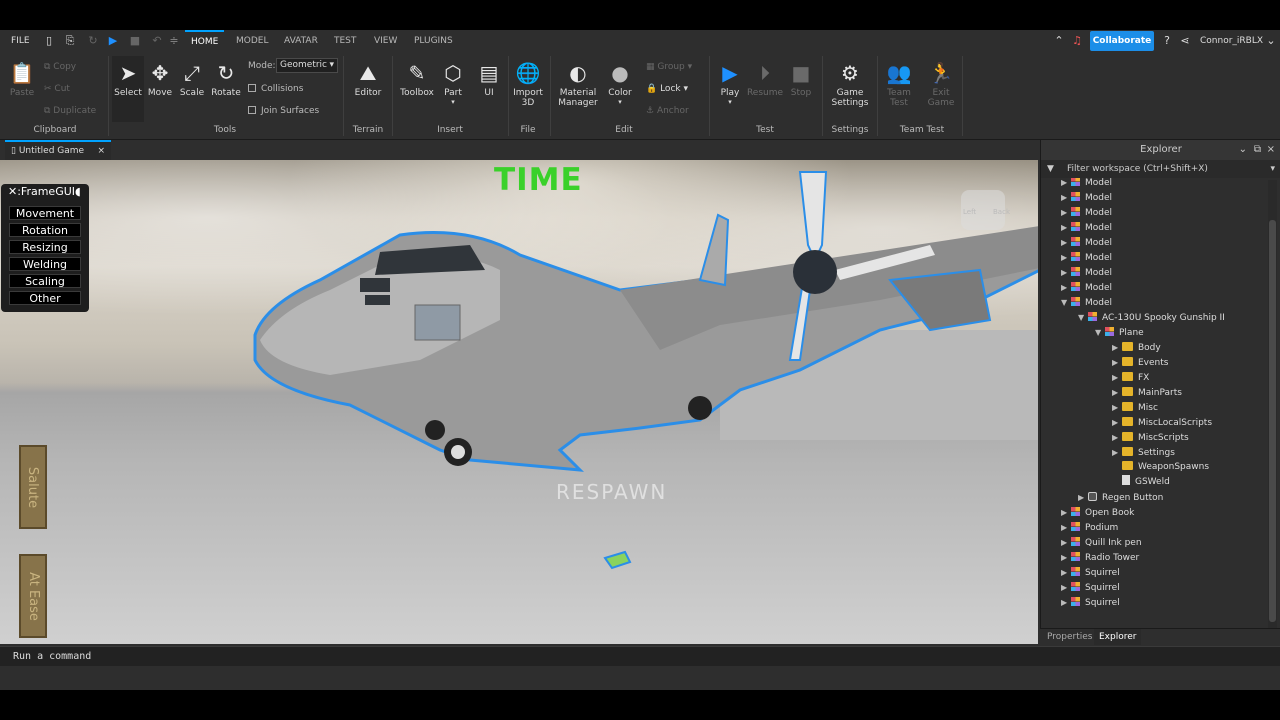 The width and height of the screenshot is (1280, 720). Describe the element at coordinates (1086, 302) in the screenshot. I see `explorer-tree-item: ▼ Model` at that location.